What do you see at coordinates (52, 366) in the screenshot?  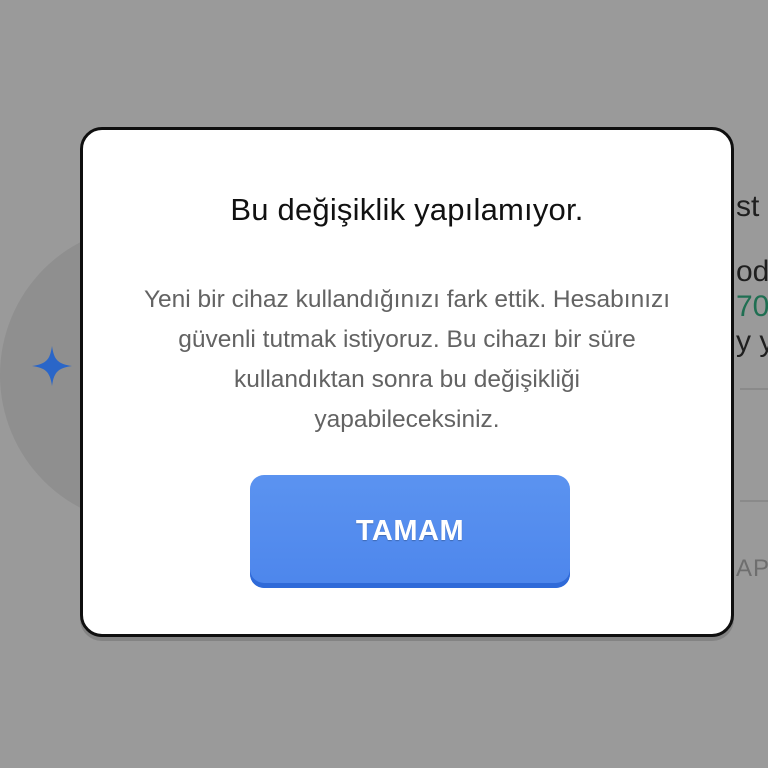 I see `sparkle-icon` at bounding box center [52, 366].